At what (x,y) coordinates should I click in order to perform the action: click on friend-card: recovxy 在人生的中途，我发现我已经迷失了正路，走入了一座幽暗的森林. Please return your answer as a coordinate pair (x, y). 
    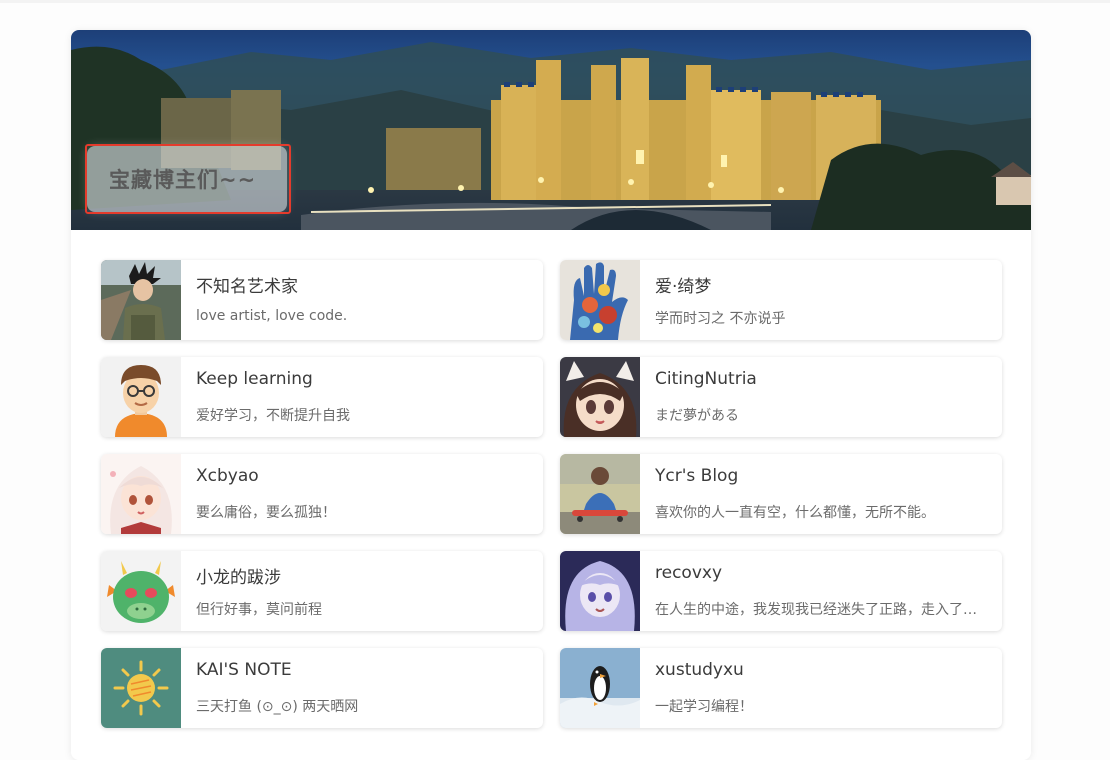
    Looking at the image, I should click on (781, 591).